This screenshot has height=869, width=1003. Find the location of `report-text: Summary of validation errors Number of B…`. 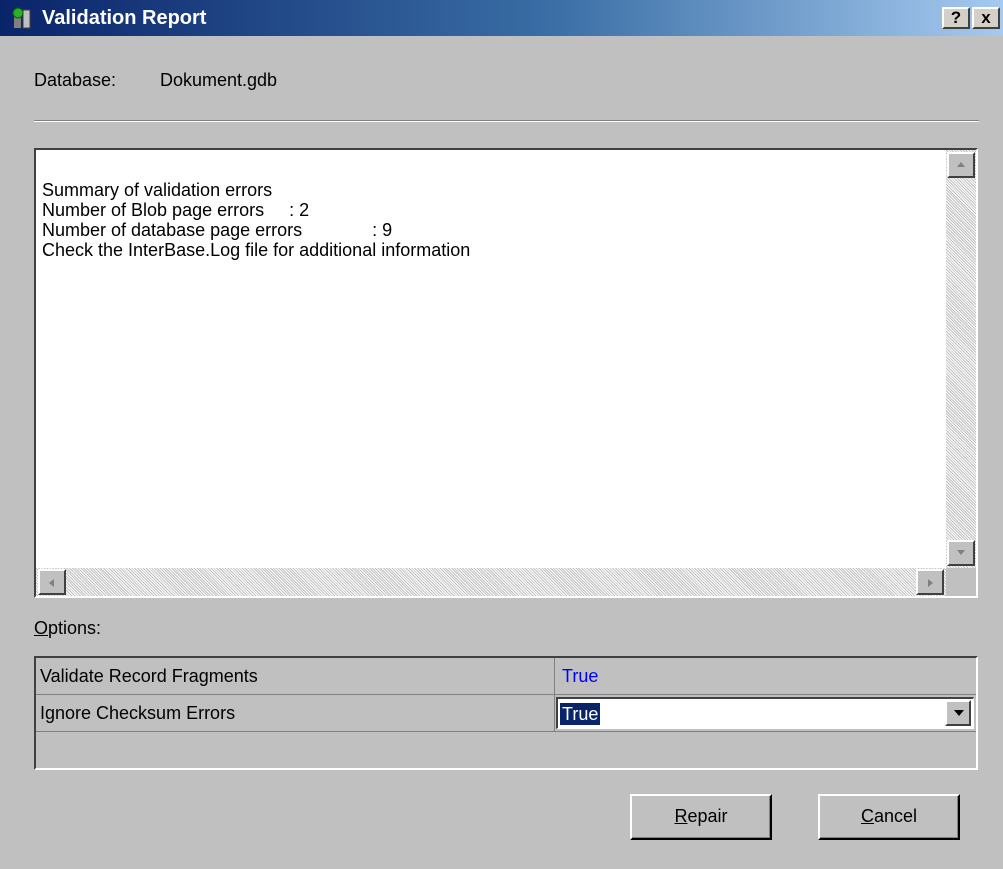

report-text: Summary of validation errors Number of B… is located at coordinates (256, 220).